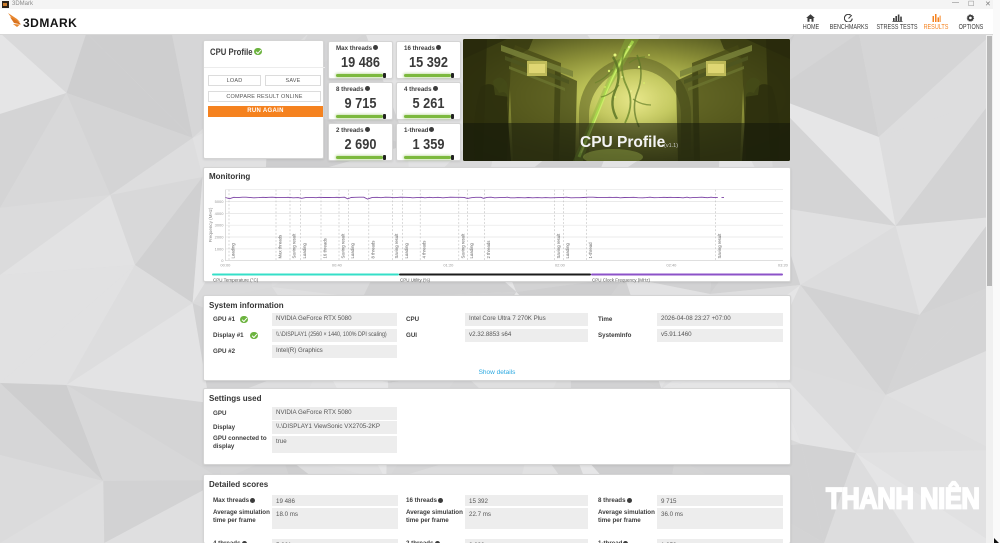 The height and width of the screenshot is (543, 1000). I want to click on svg-text: 4 threads, so click(424, 250).